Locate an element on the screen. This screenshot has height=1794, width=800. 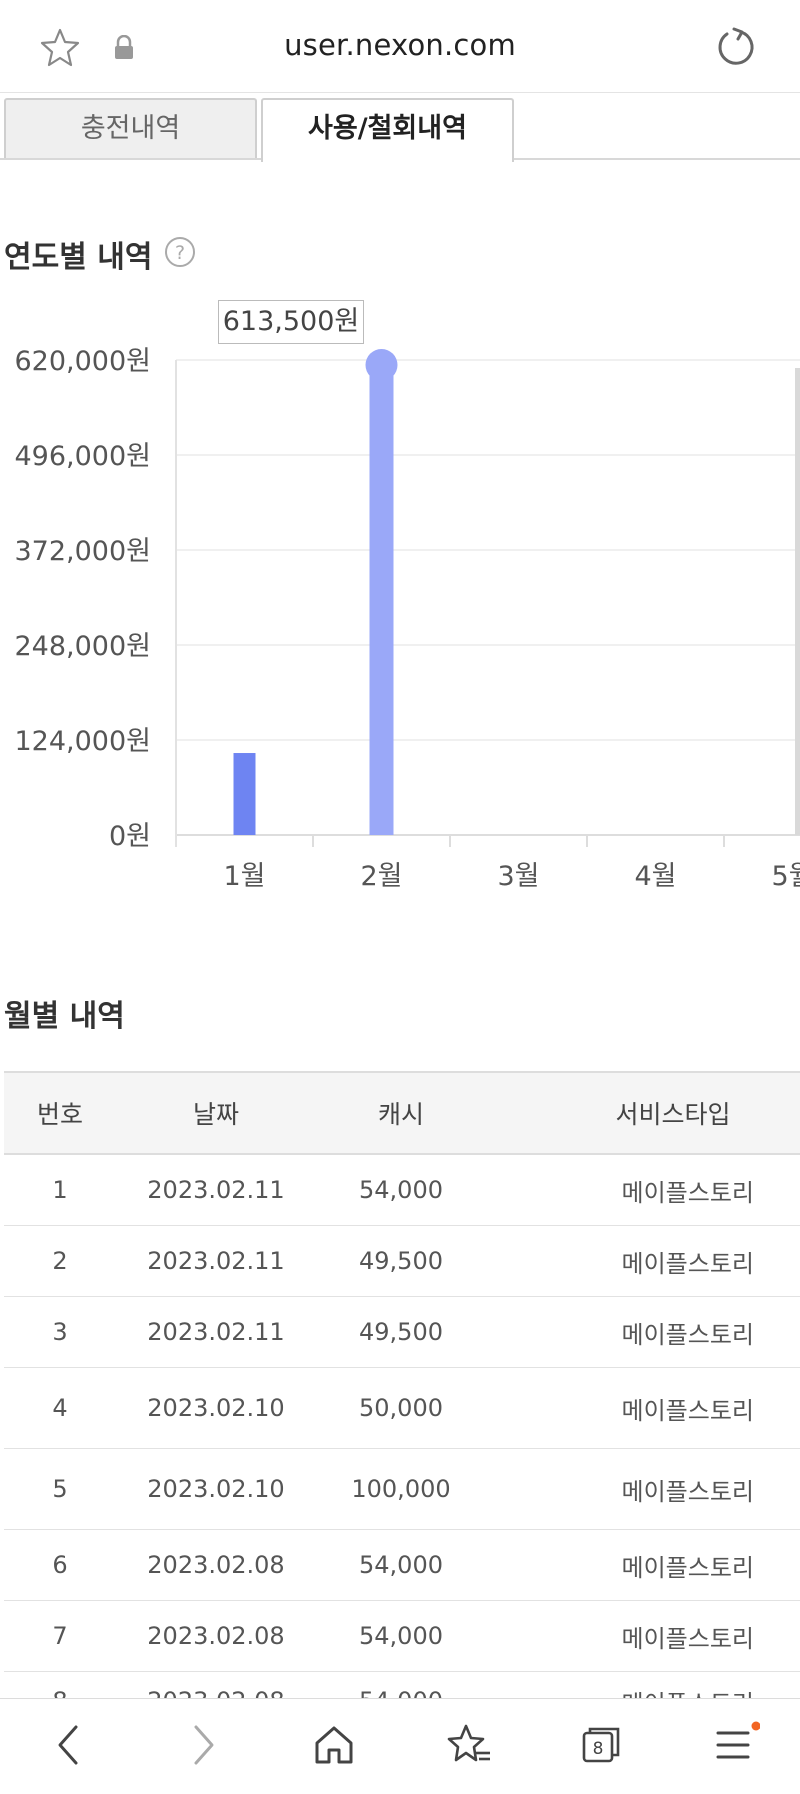
menu-icon is located at coordinates (737, 1744).